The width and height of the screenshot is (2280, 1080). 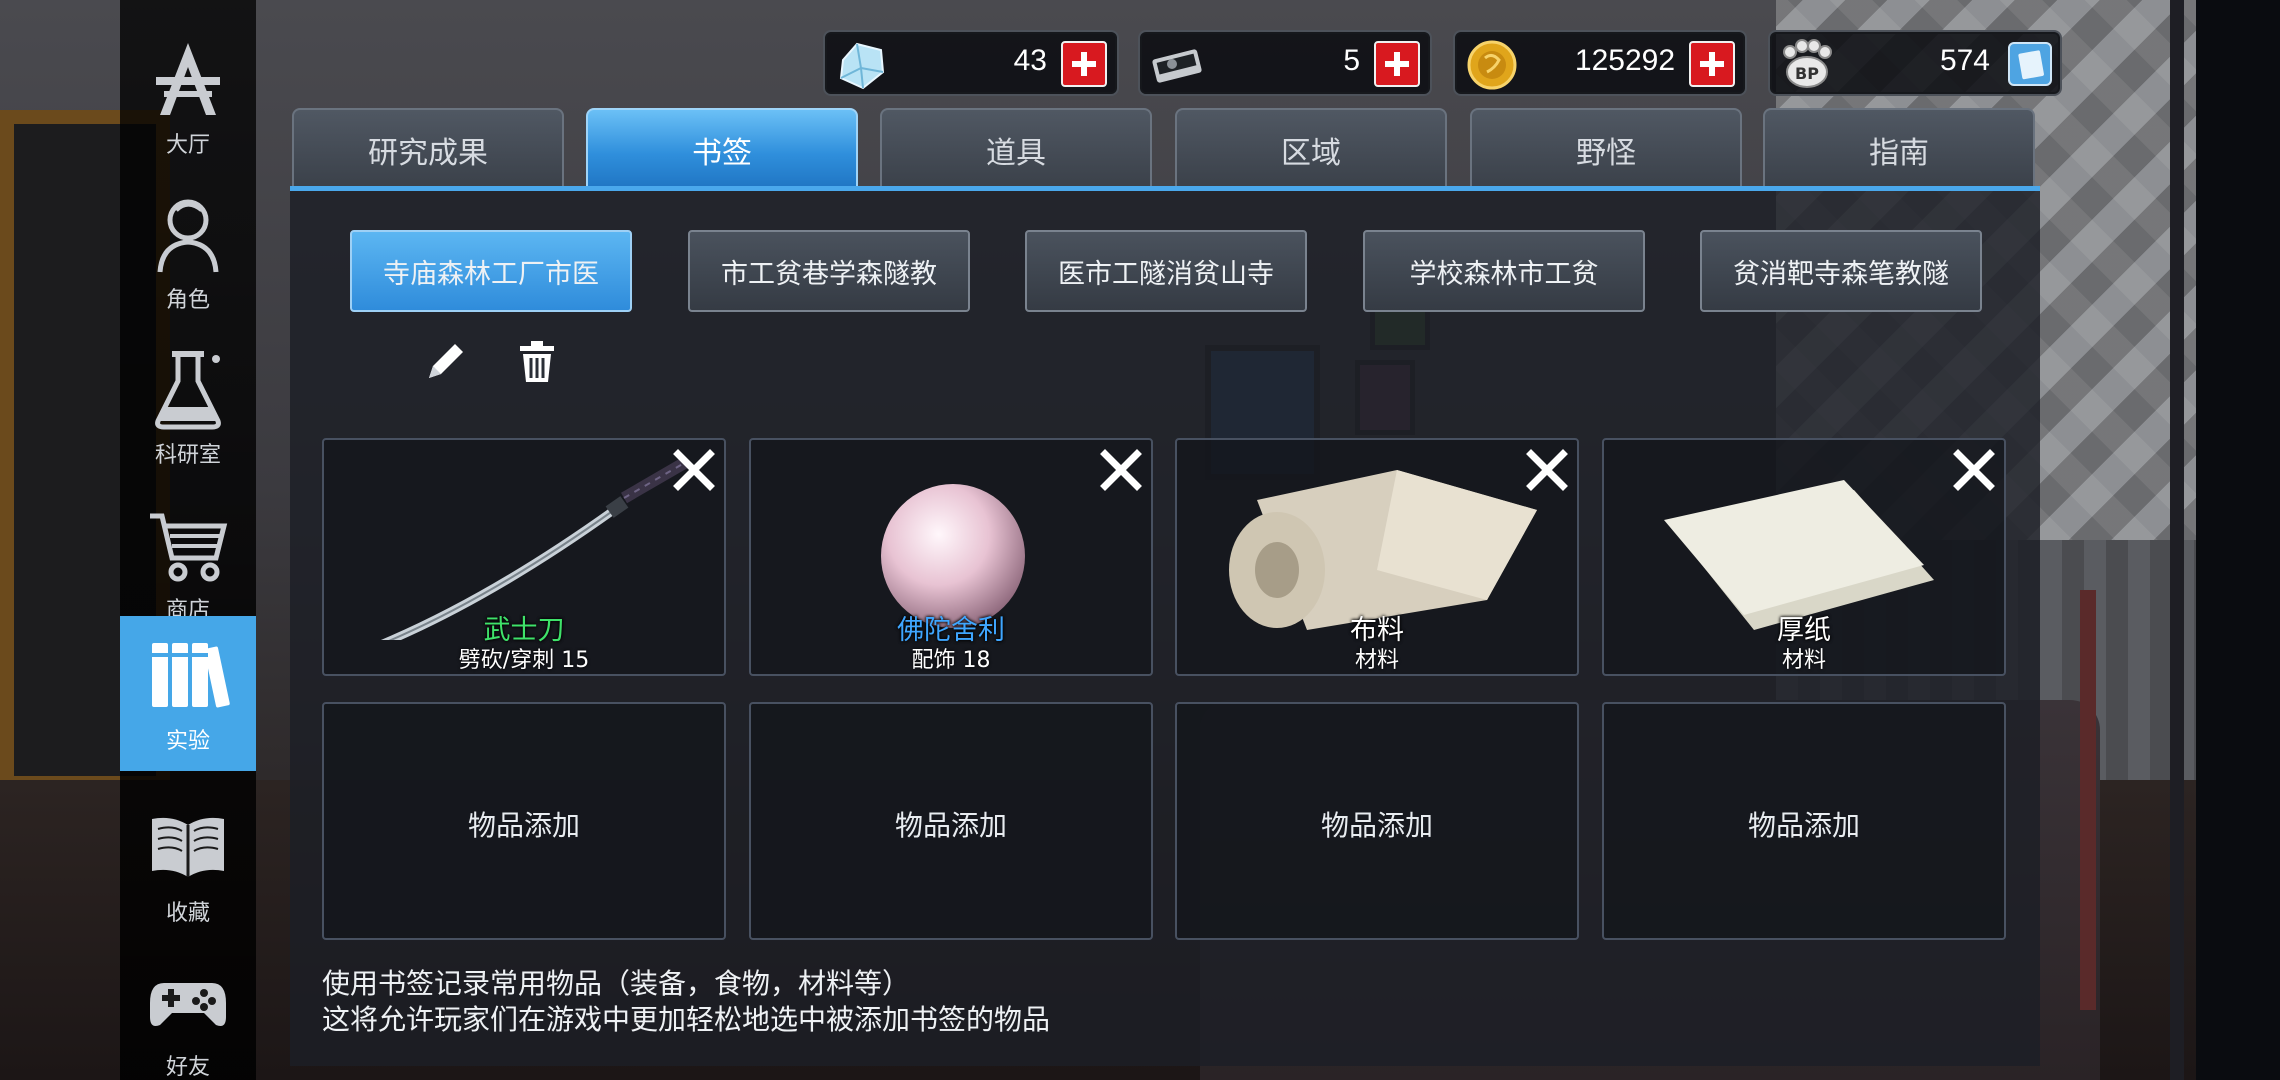 What do you see at coordinates (524, 660) in the screenshot?
I see `item-subtitle: 劈砍/穿刺 15` at bounding box center [524, 660].